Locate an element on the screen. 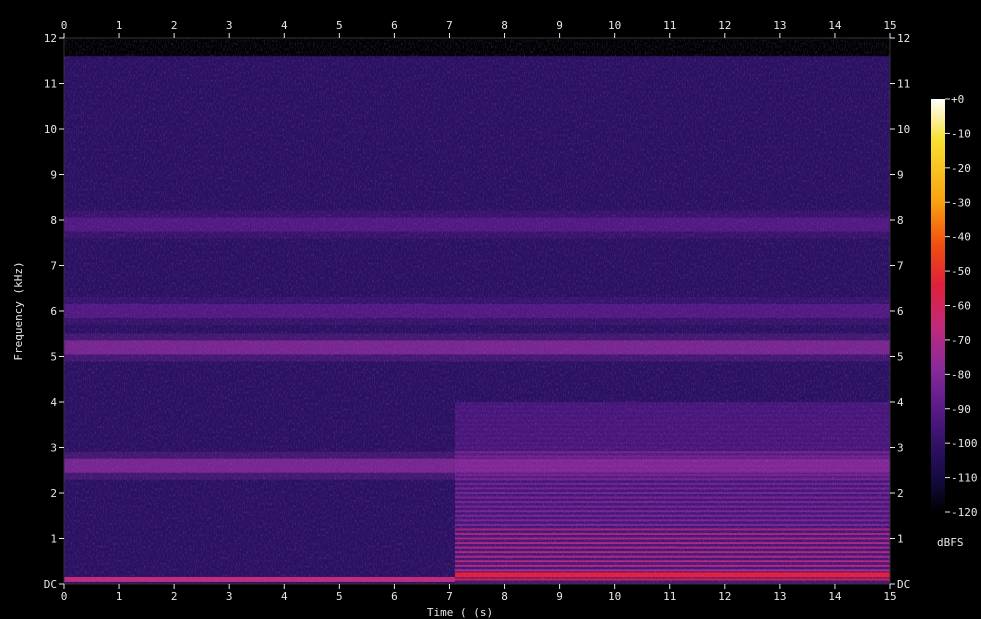 This screenshot has height=619, width=981. x-tick-label-top: 3 is located at coordinates (229, 25).